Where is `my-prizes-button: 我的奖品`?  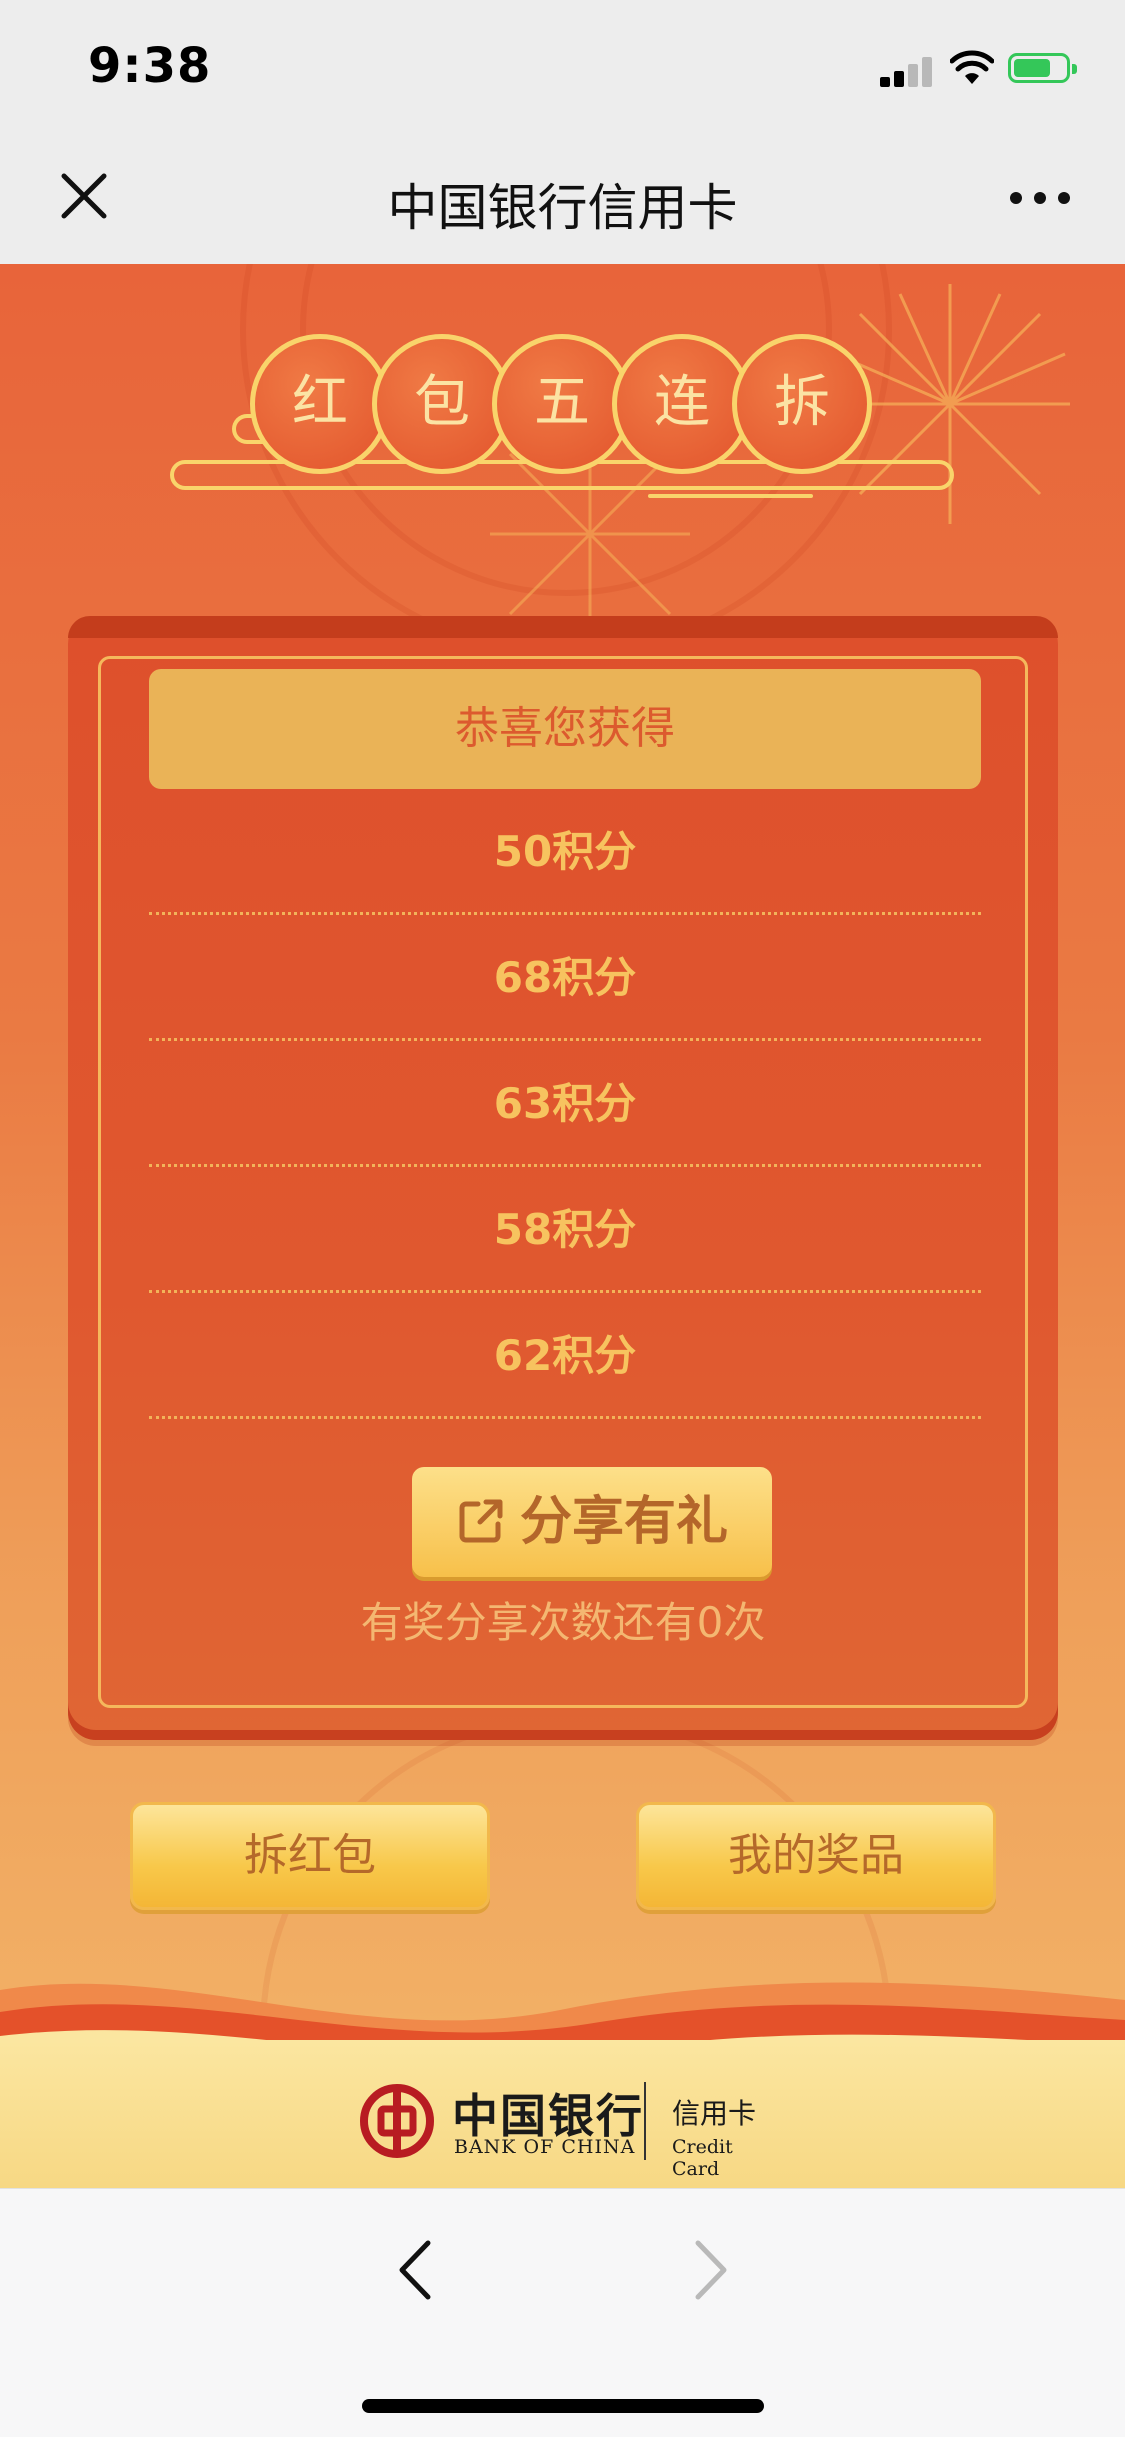 my-prizes-button: 我的奖品 is located at coordinates (816, 1856).